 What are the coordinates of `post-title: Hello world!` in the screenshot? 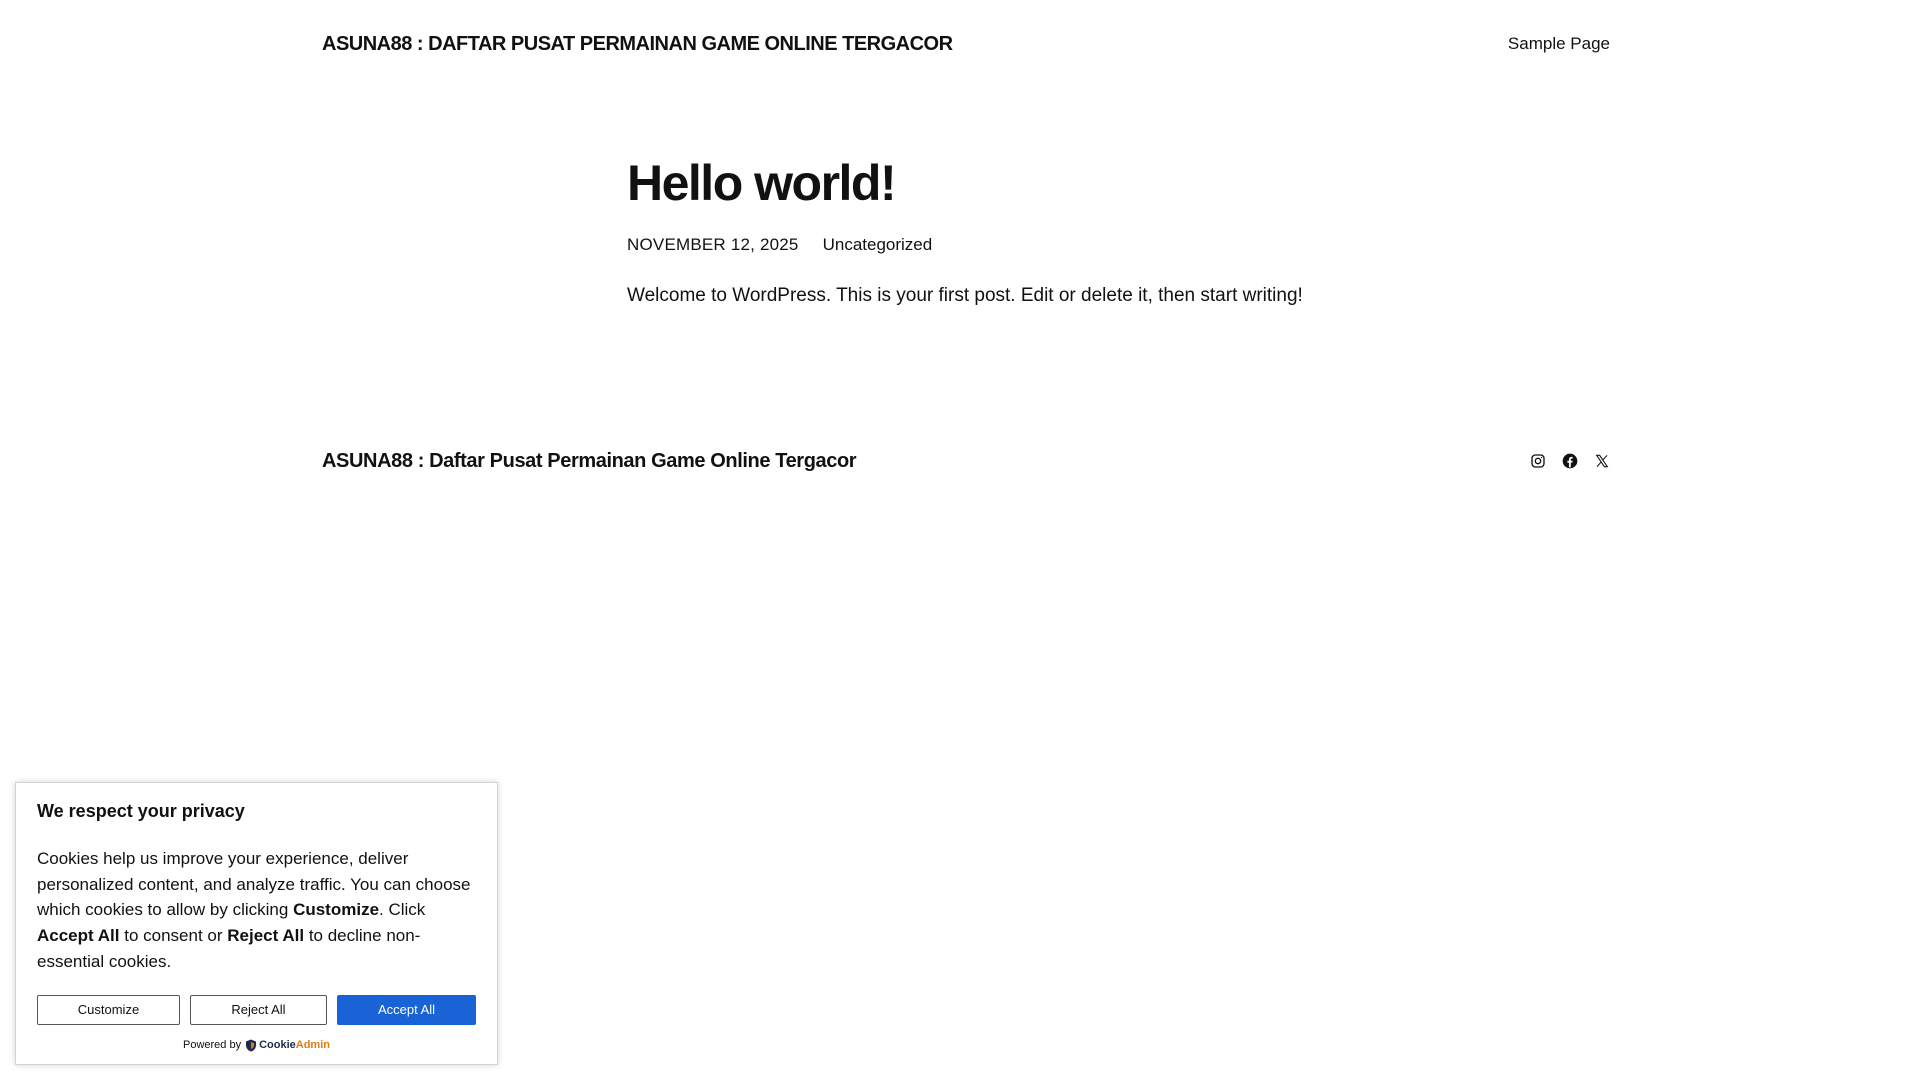 It's located at (762, 183).